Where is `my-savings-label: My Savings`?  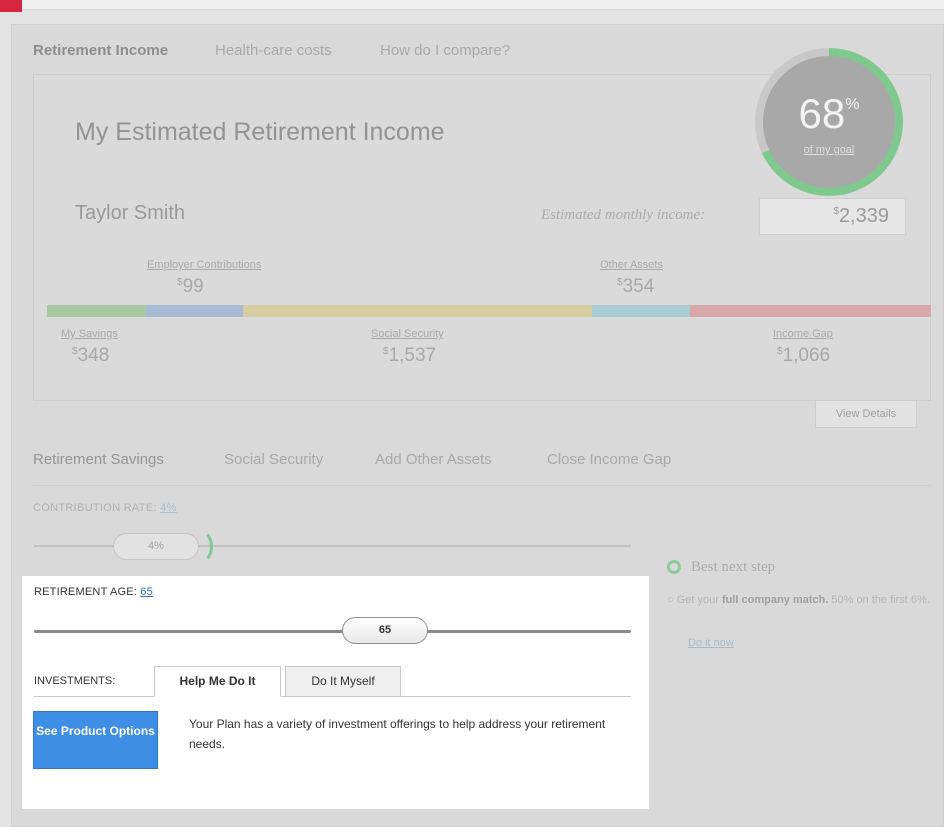
my-savings-label: My Savings is located at coordinates (89, 334).